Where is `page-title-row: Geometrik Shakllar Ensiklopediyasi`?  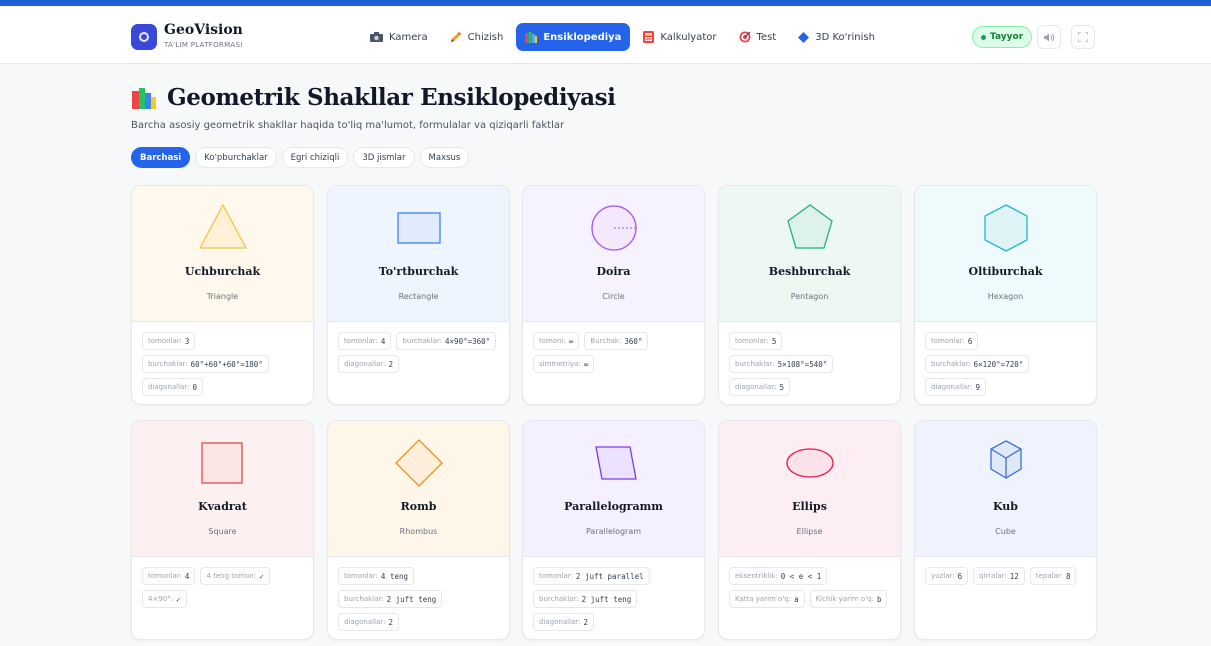
page-title-row: Geometrik Shakllar Ensiklopediyasi is located at coordinates (373, 97).